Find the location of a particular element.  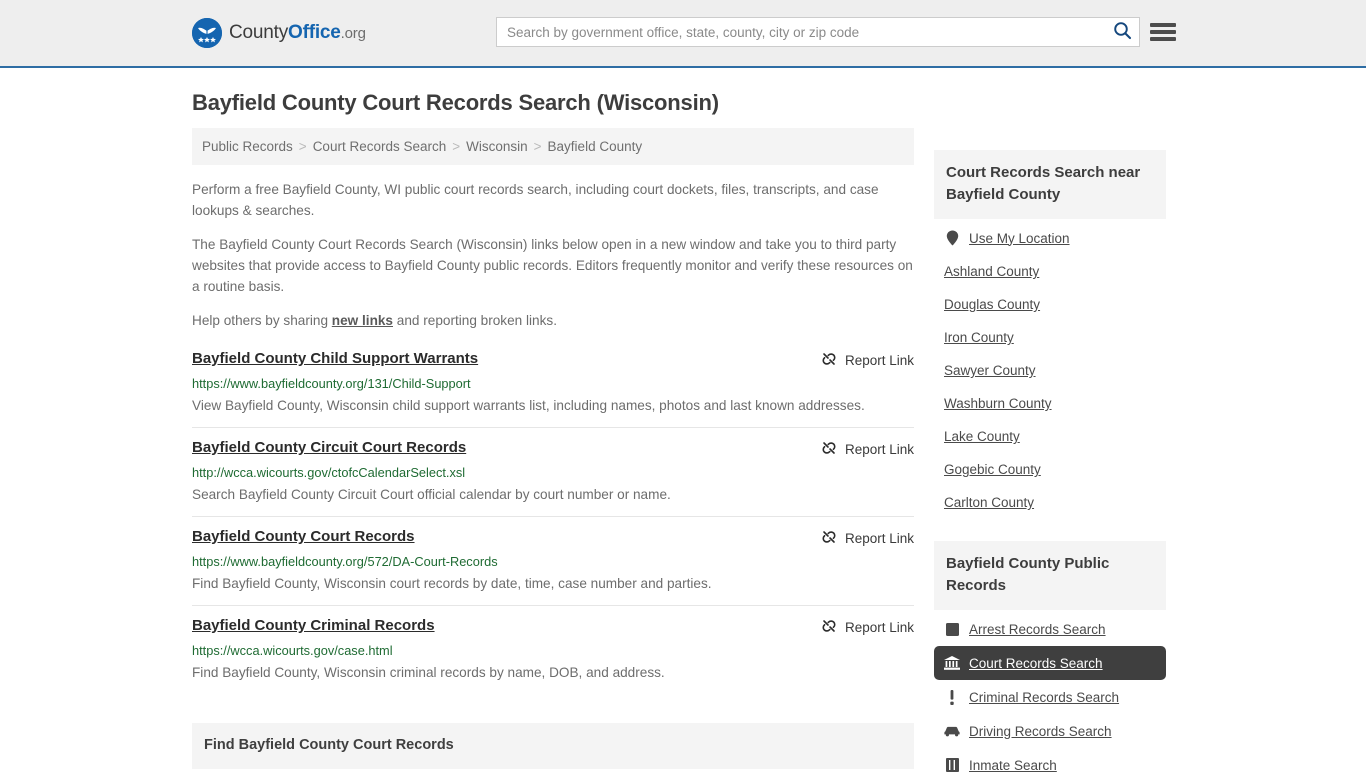

nearby-list-item: Ashland County is located at coordinates (1050, 271).